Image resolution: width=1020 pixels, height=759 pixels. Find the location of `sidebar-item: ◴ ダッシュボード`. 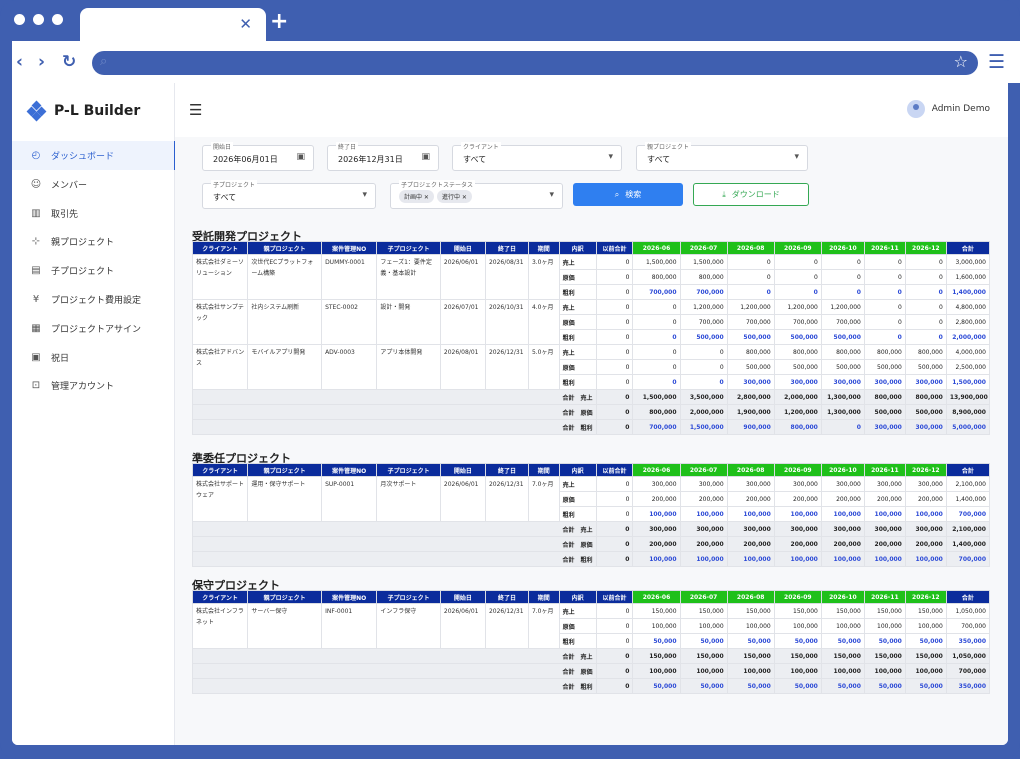

sidebar-item: ◴ ダッシュボード is located at coordinates (94, 155).